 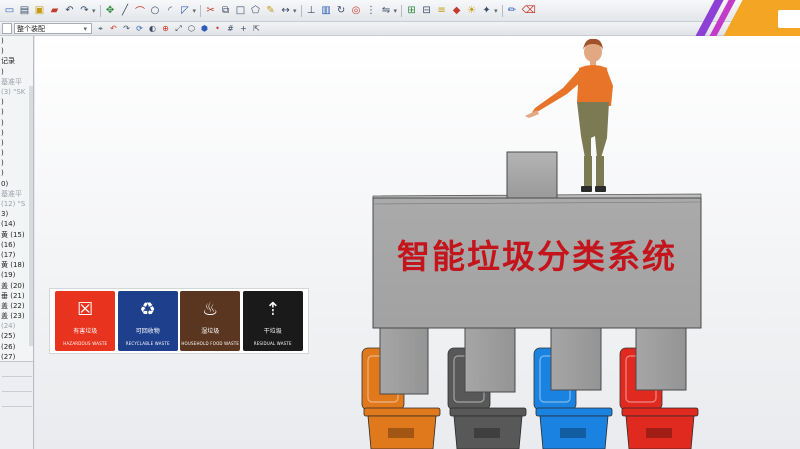 What do you see at coordinates (85, 321) in the screenshot?
I see `hazardous-waste-card: ☒ 有害垃圾 HAZARDOUS WASTE` at bounding box center [85, 321].